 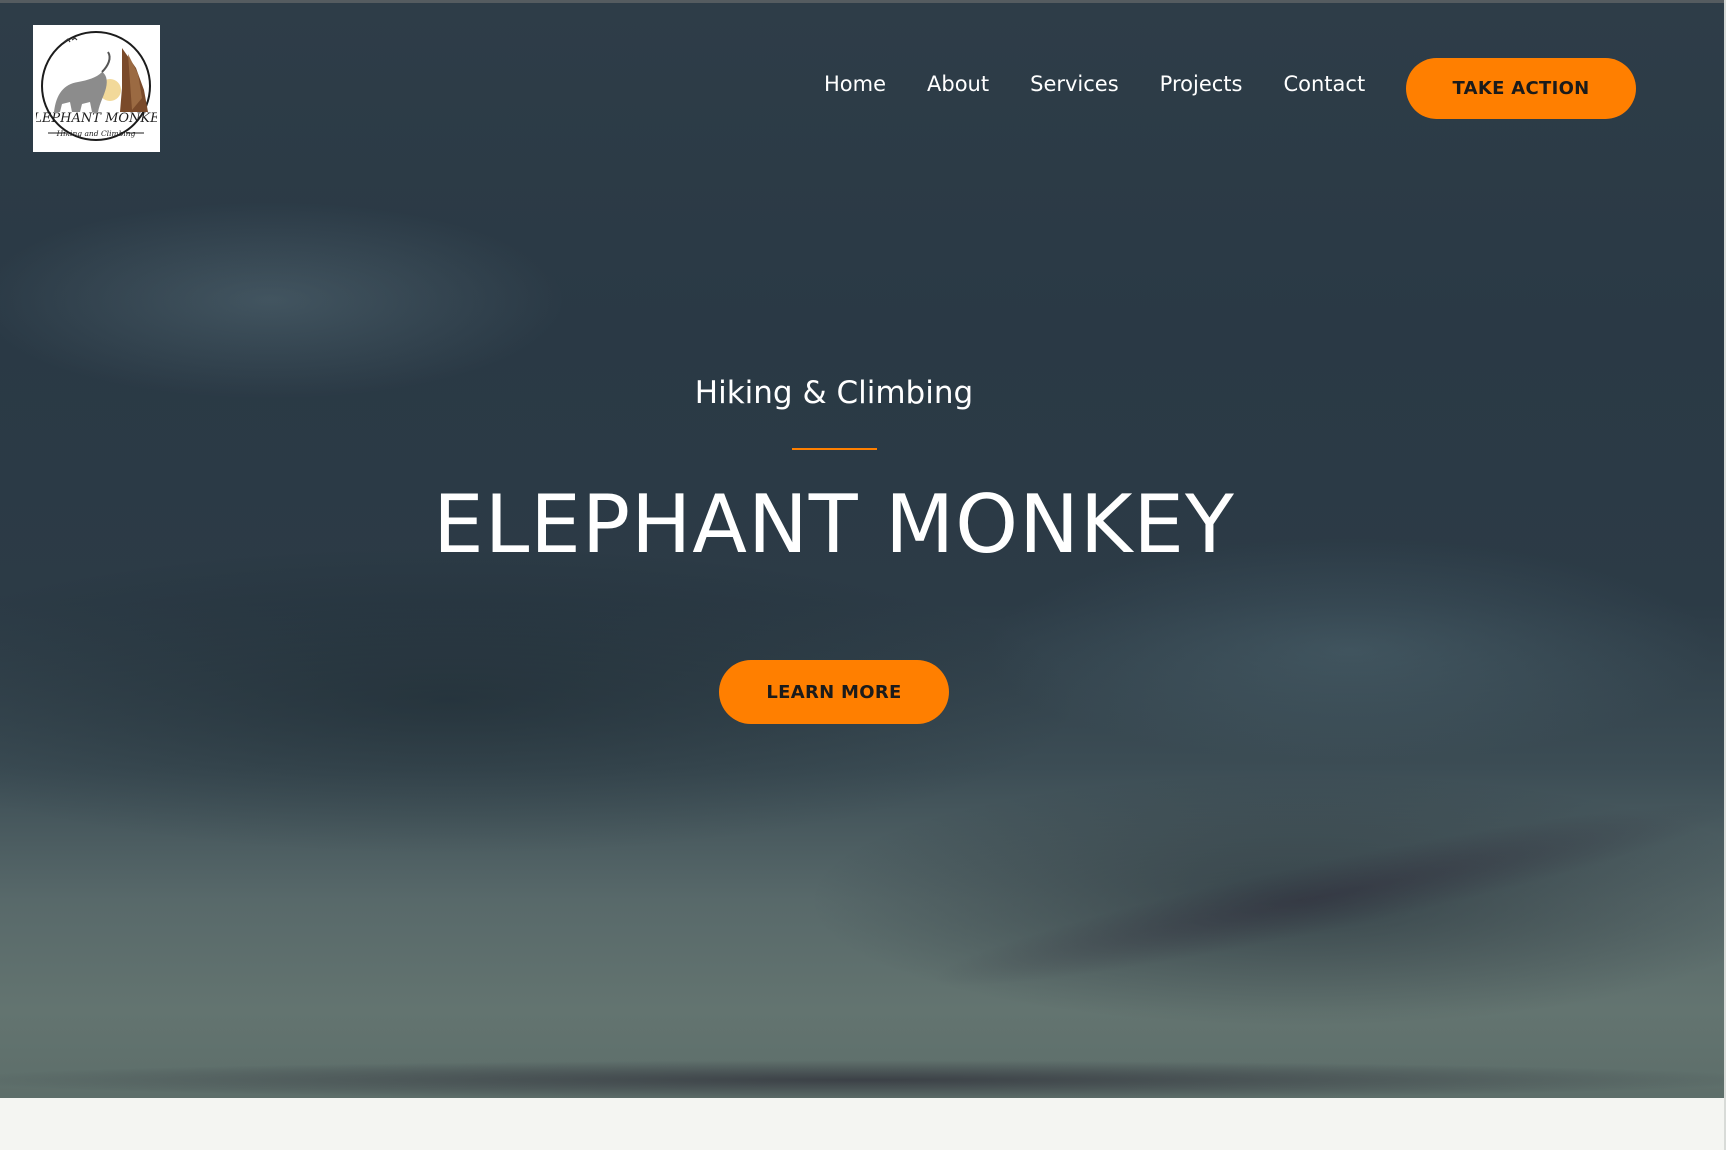 What do you see at coordinates (958, 84) in the screenshot?
I see `nav-link-about: About` at bounding box center [958, 84].